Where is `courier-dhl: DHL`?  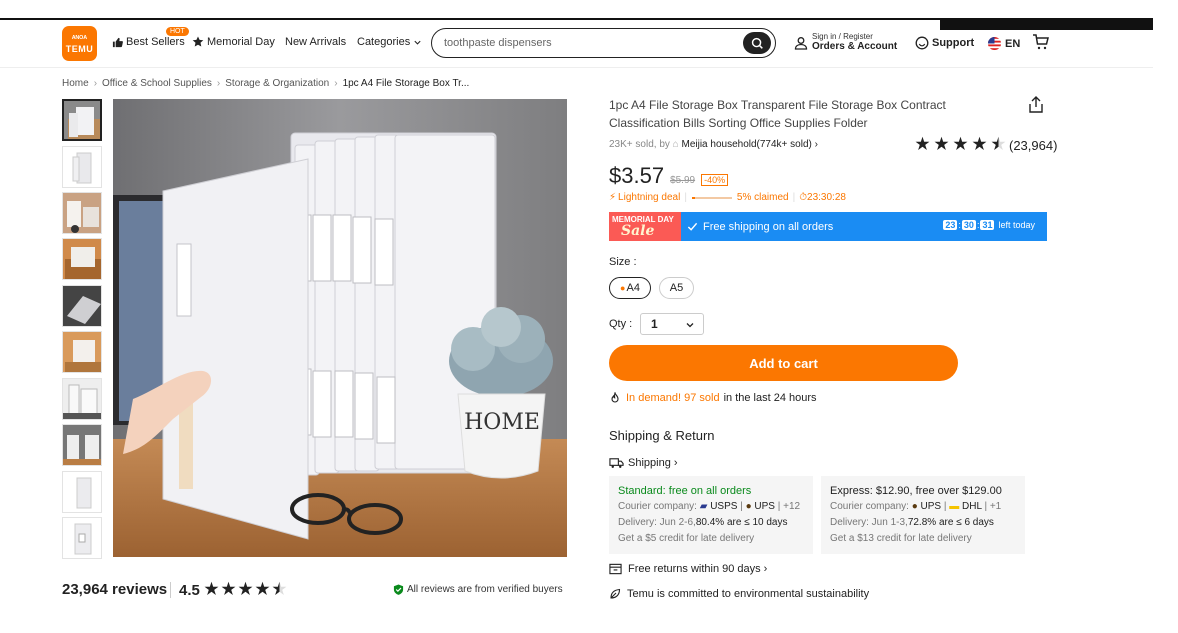 courier-dhl: DHL is located at coordinates (972, 506).